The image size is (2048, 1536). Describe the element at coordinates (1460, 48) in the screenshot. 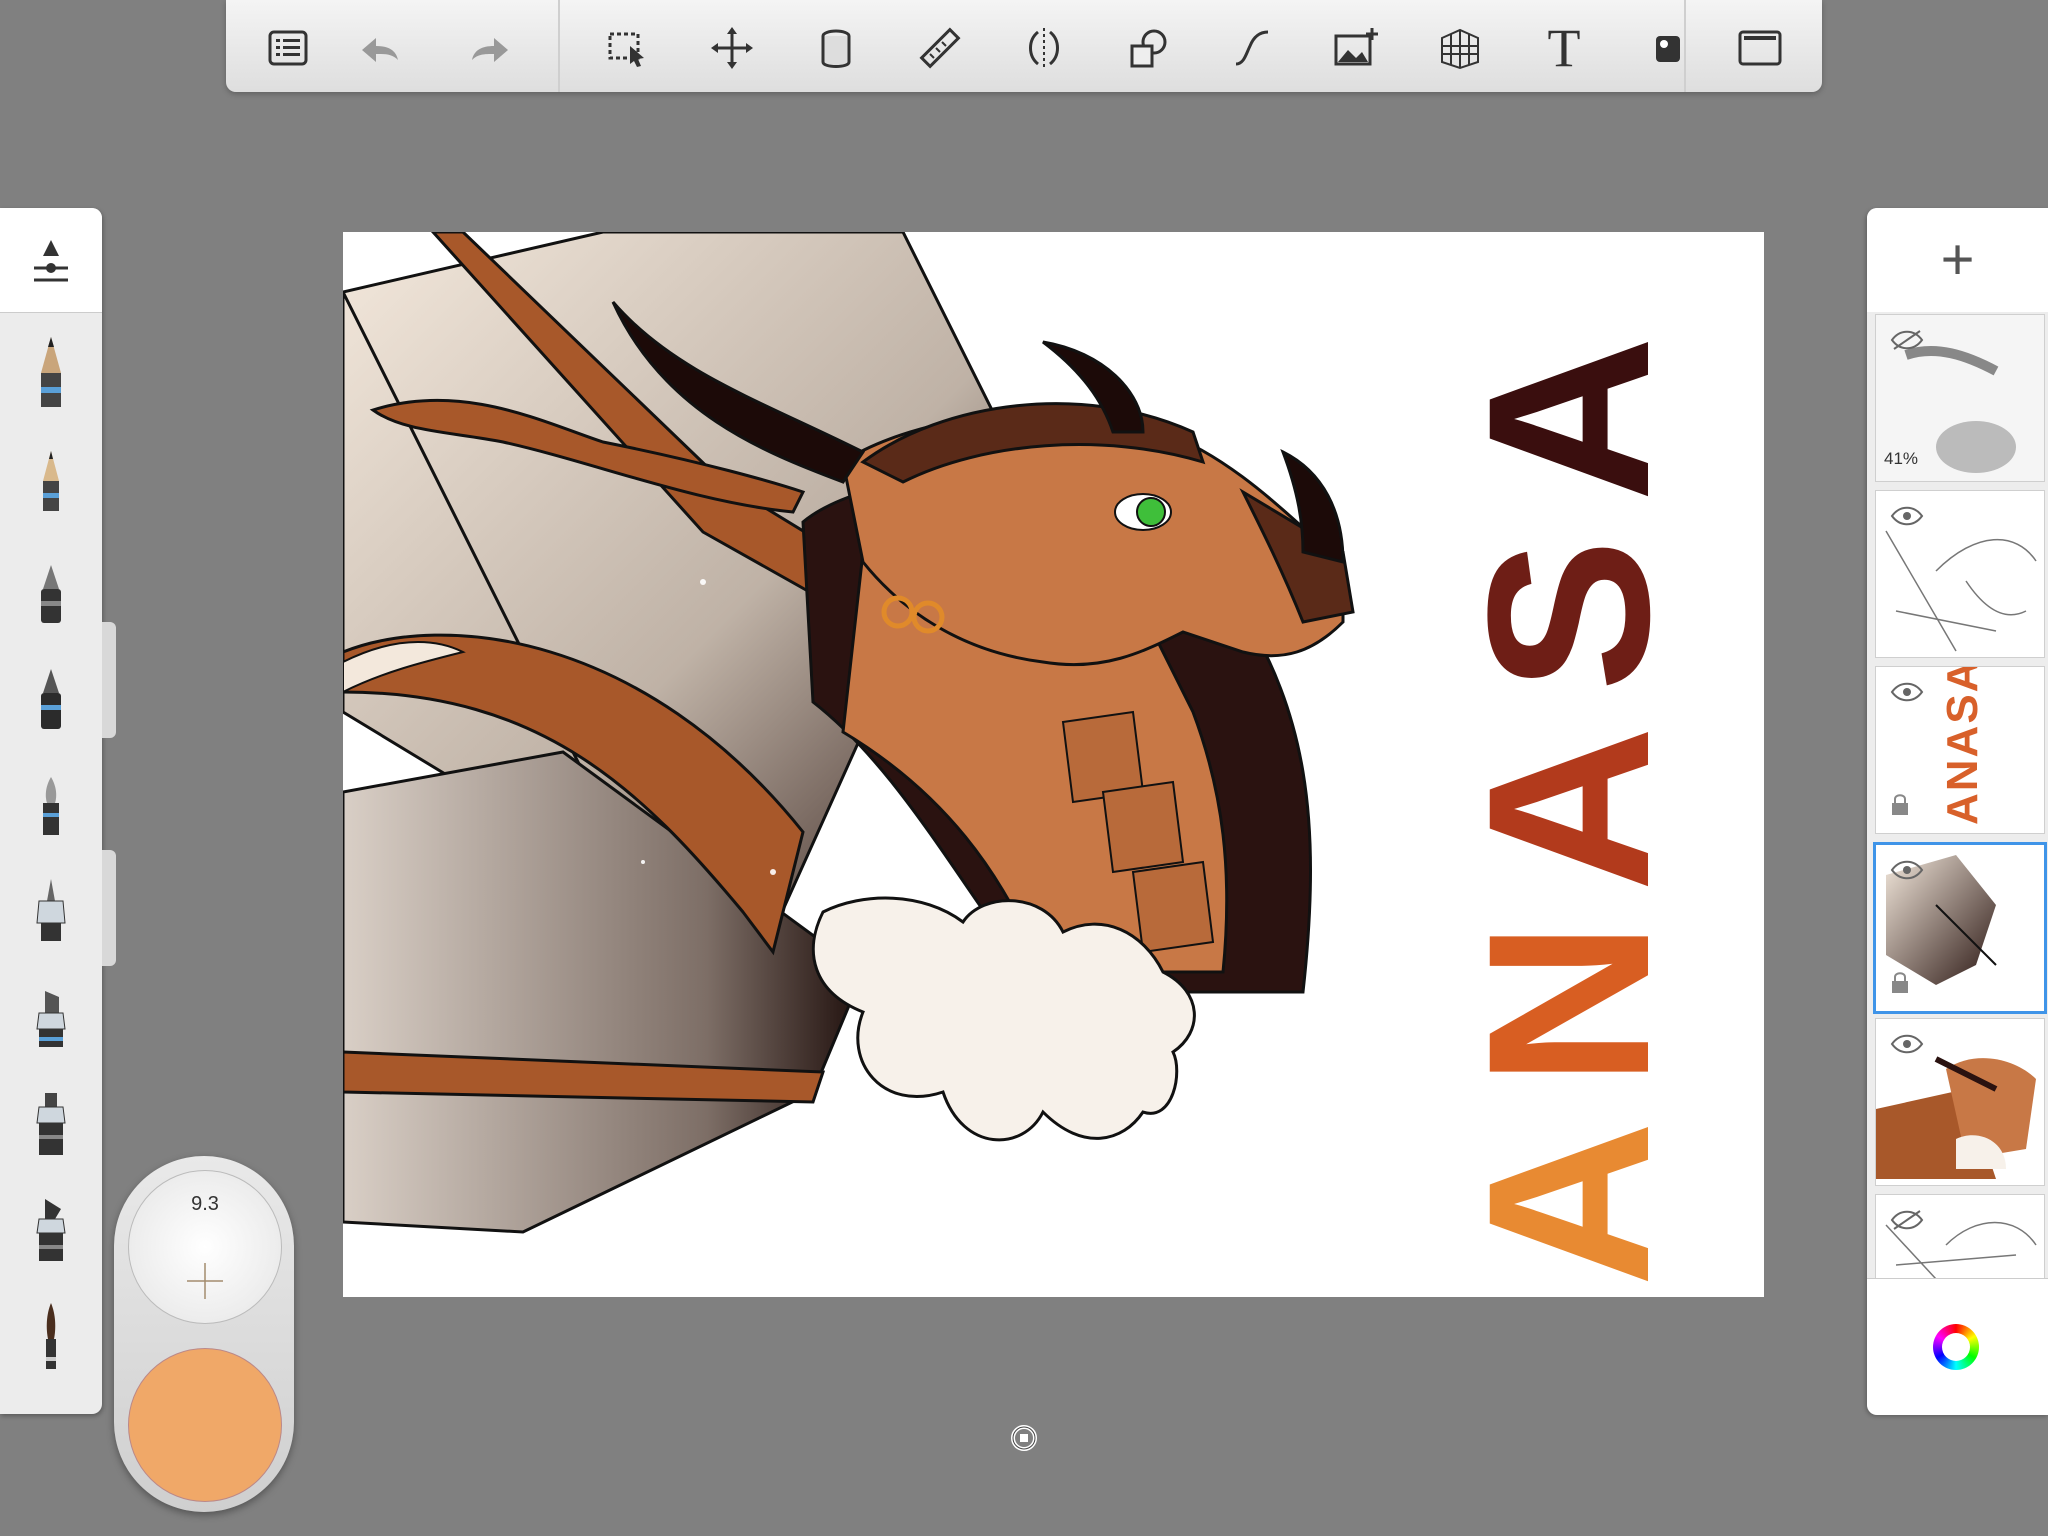

I see `perspective-grid-icon` at that location.